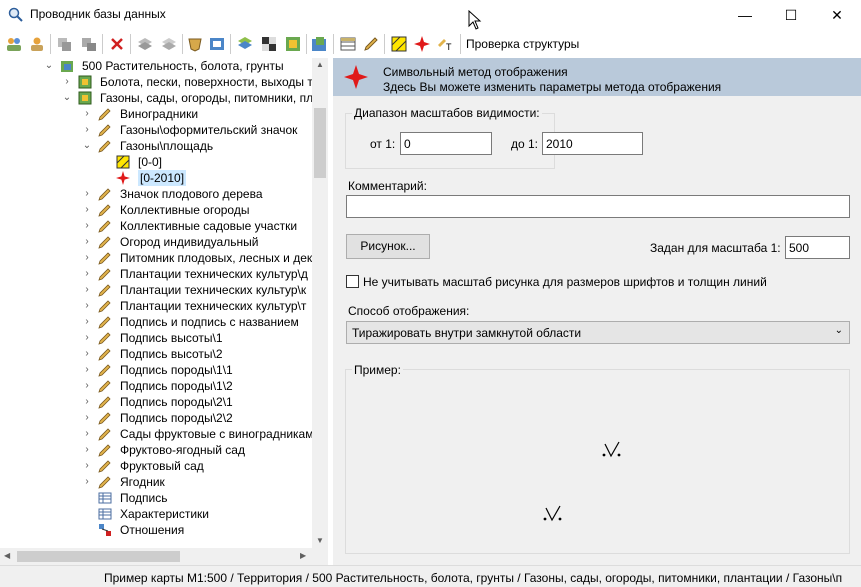  Describe the element at coordinates (156, 130) in the screenshot. I see `tree-item: › Газоны\оформительский значок` at that location.